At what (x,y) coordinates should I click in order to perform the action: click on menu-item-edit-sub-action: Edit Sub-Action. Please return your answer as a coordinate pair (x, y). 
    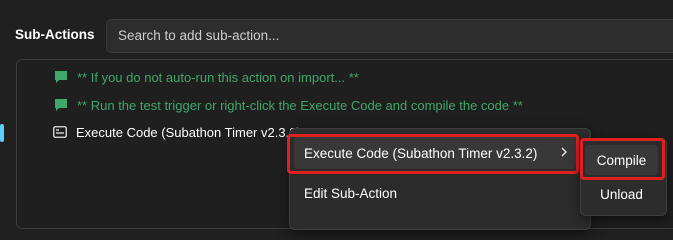
    Looking at the image, I should click on (435, 193).